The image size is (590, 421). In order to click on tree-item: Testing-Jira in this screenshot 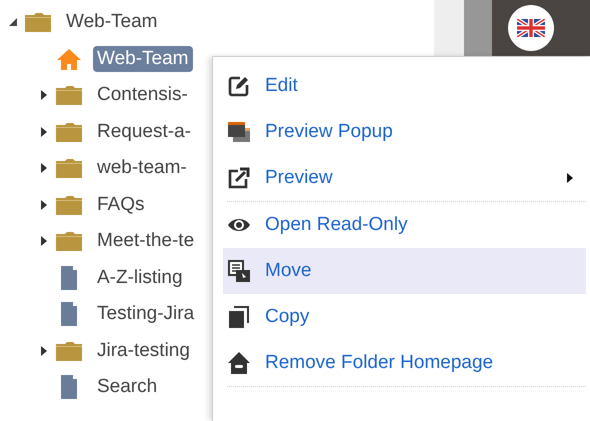, I will do `click(145, 314)`.